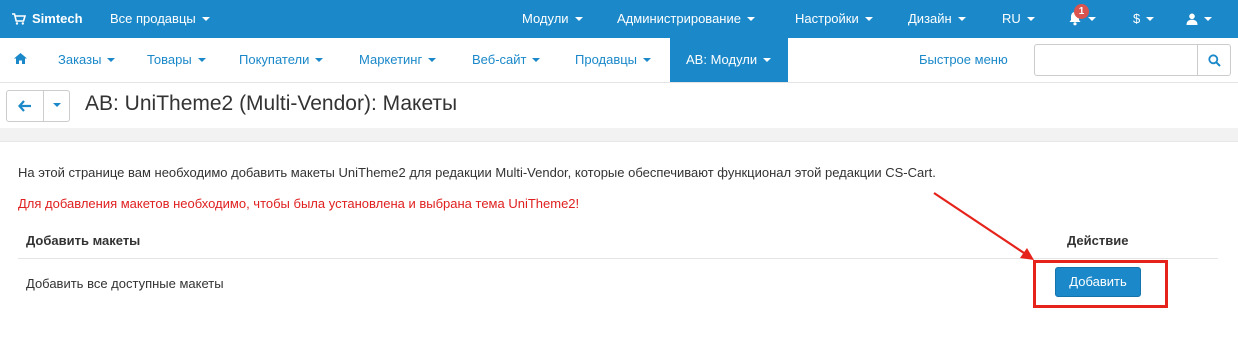  I want to click on search-icon, so click(1214, 60).